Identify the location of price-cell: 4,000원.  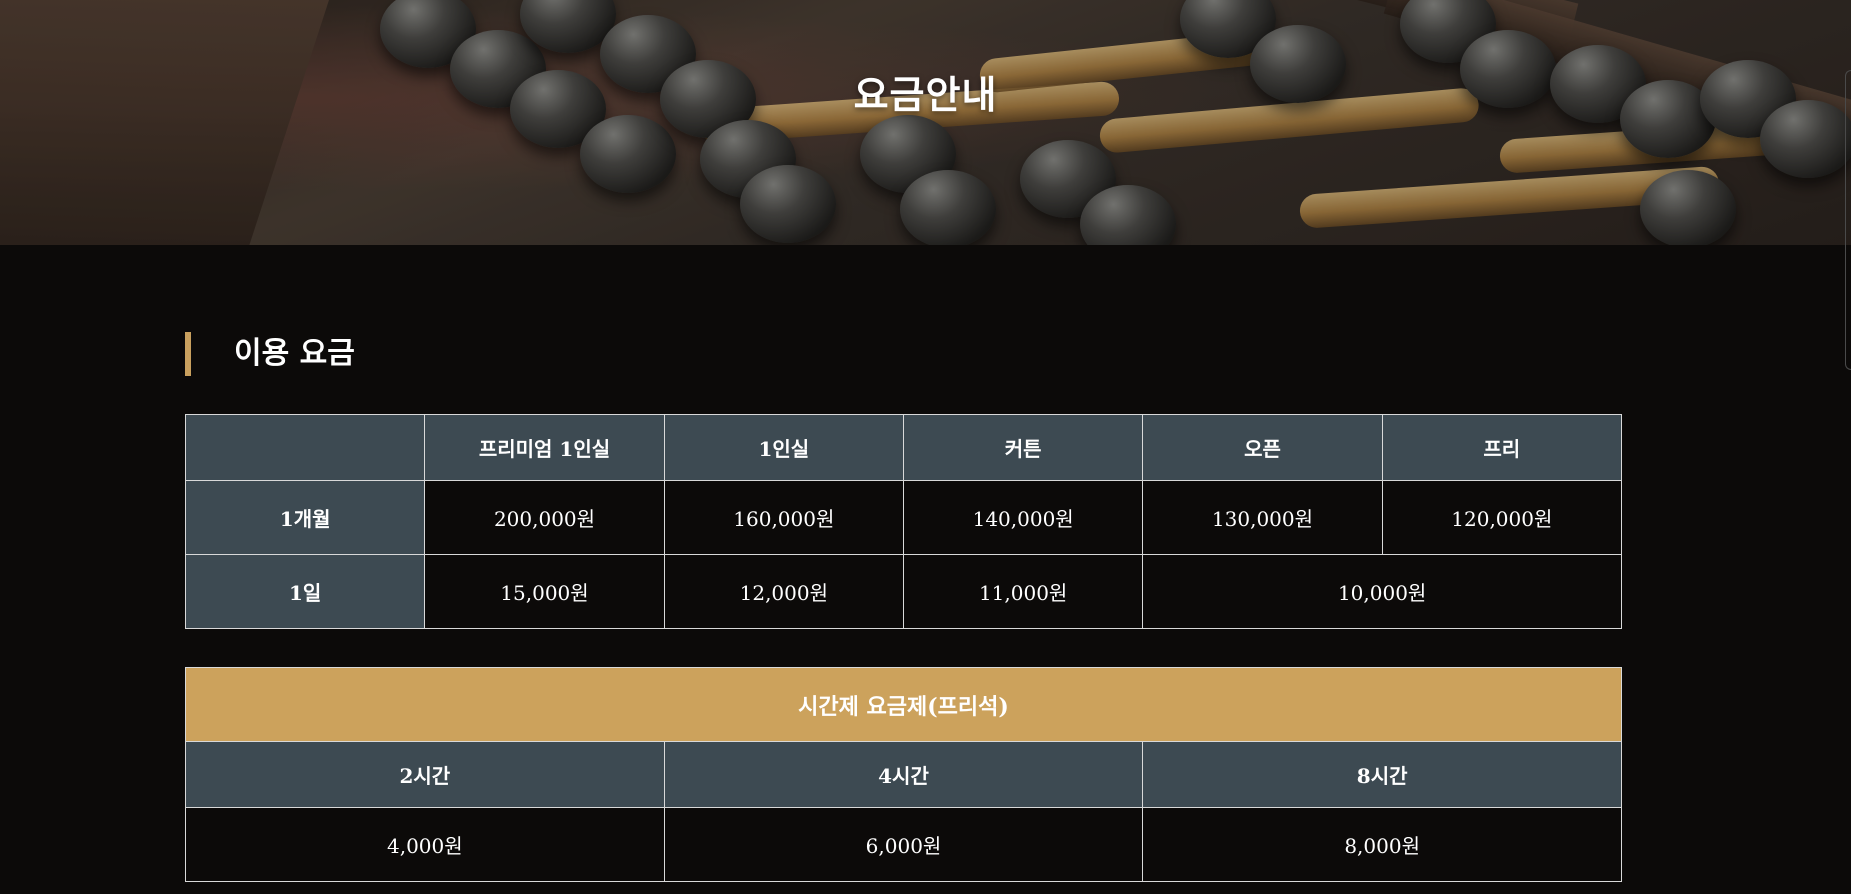
(425, 844).